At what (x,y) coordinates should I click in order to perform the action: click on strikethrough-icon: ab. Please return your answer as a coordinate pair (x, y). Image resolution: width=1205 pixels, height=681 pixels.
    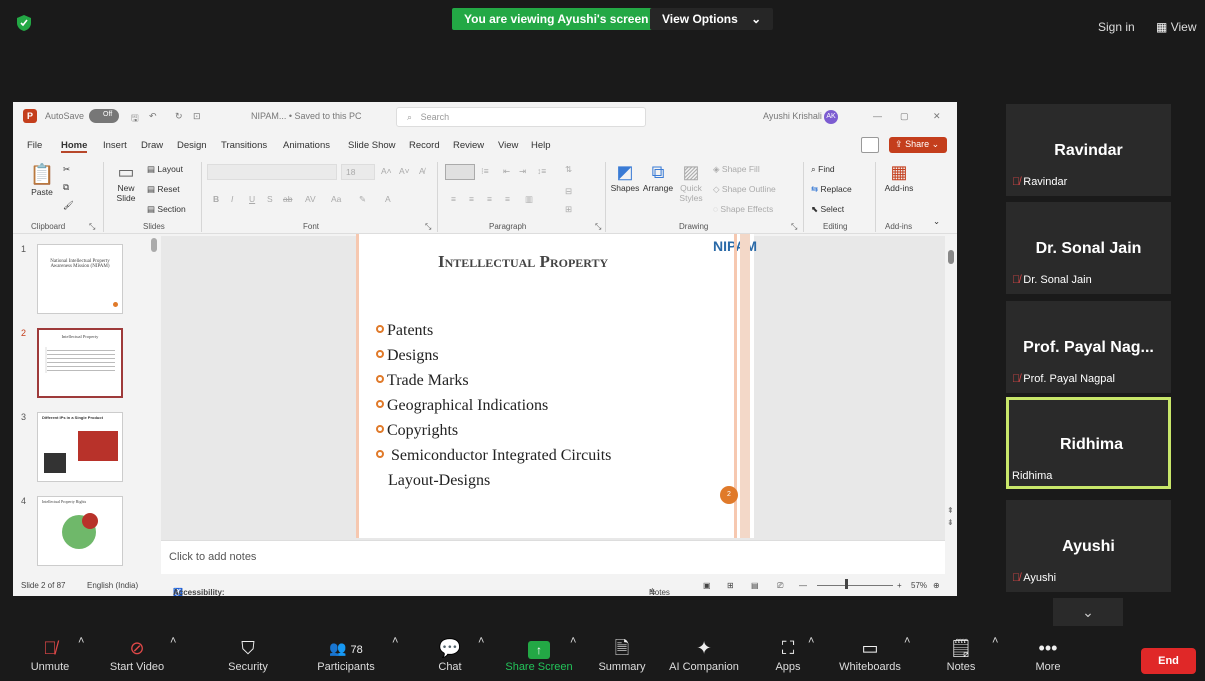
    Looking at the image, I should click on (287, 199).